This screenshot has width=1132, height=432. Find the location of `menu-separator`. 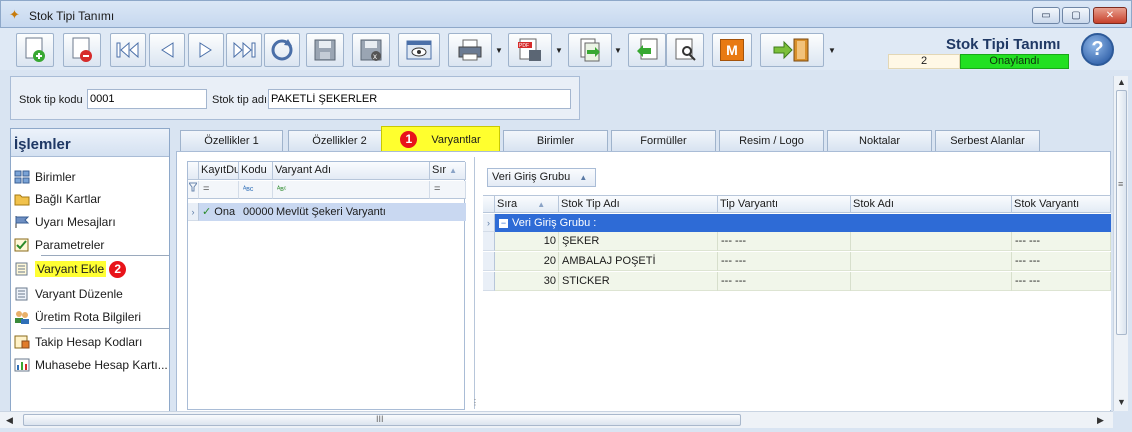

menu-separator is located at coordinates (105, 255).